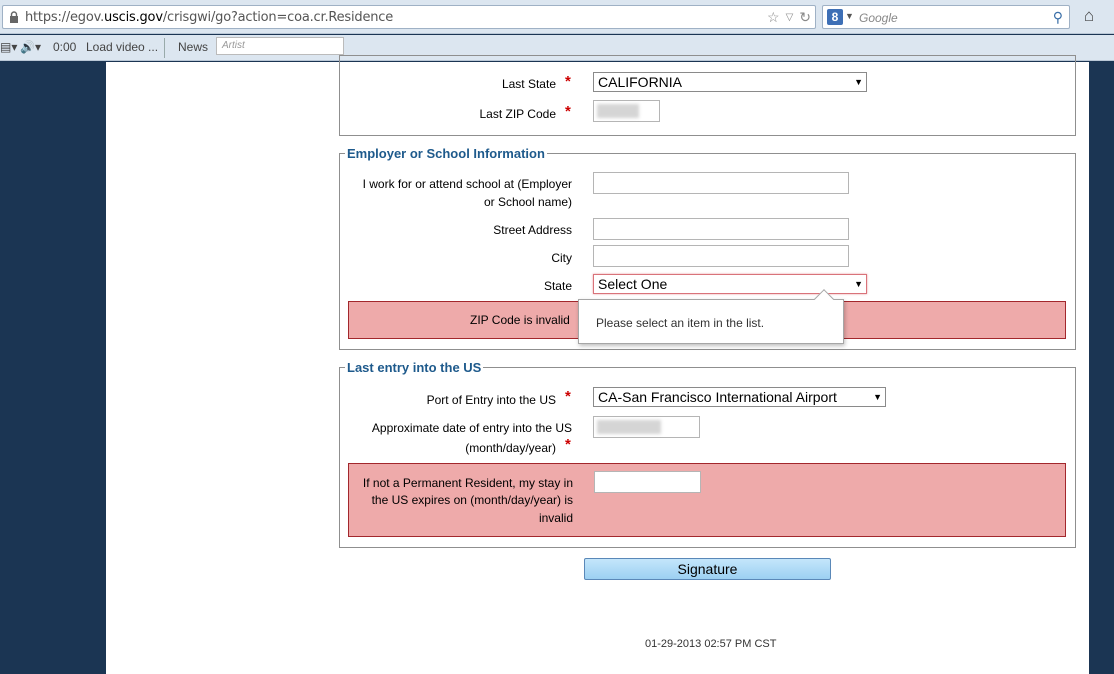 This screenshot has height=674, width=1114. Describe the element at coordinates (773, 18) in the screenshot. I see `star-icon: ☆` at that location.